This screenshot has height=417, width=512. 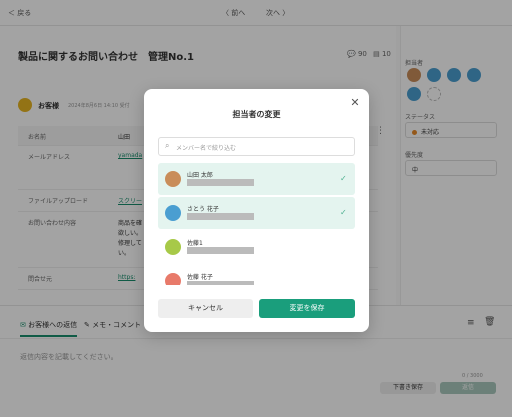 I want to click on member-list: 山田 太郎 ✓ さとう 花子 ✓ 佐藤1 佐藤 花子, so click(x=256, y=224).